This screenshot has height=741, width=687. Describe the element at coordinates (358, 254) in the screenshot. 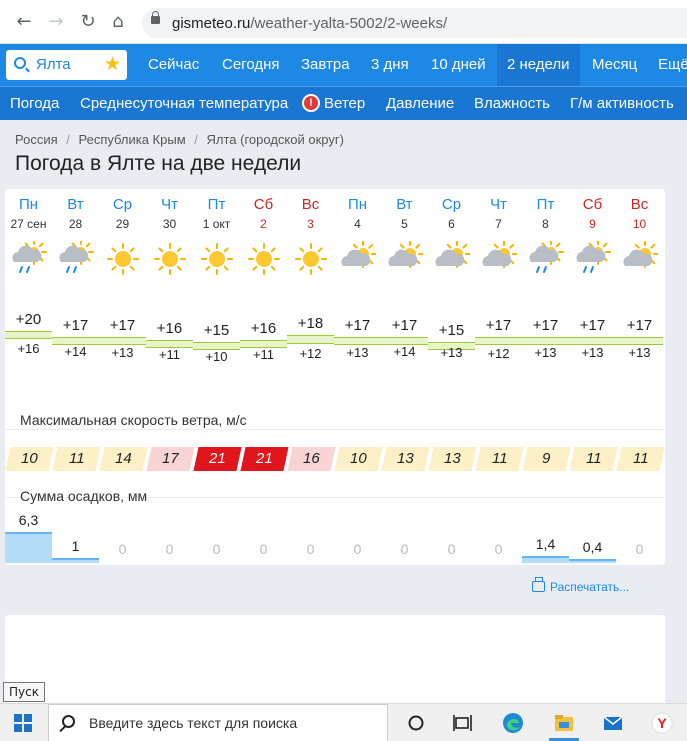

I see `cloud-sun-icon` at that location.